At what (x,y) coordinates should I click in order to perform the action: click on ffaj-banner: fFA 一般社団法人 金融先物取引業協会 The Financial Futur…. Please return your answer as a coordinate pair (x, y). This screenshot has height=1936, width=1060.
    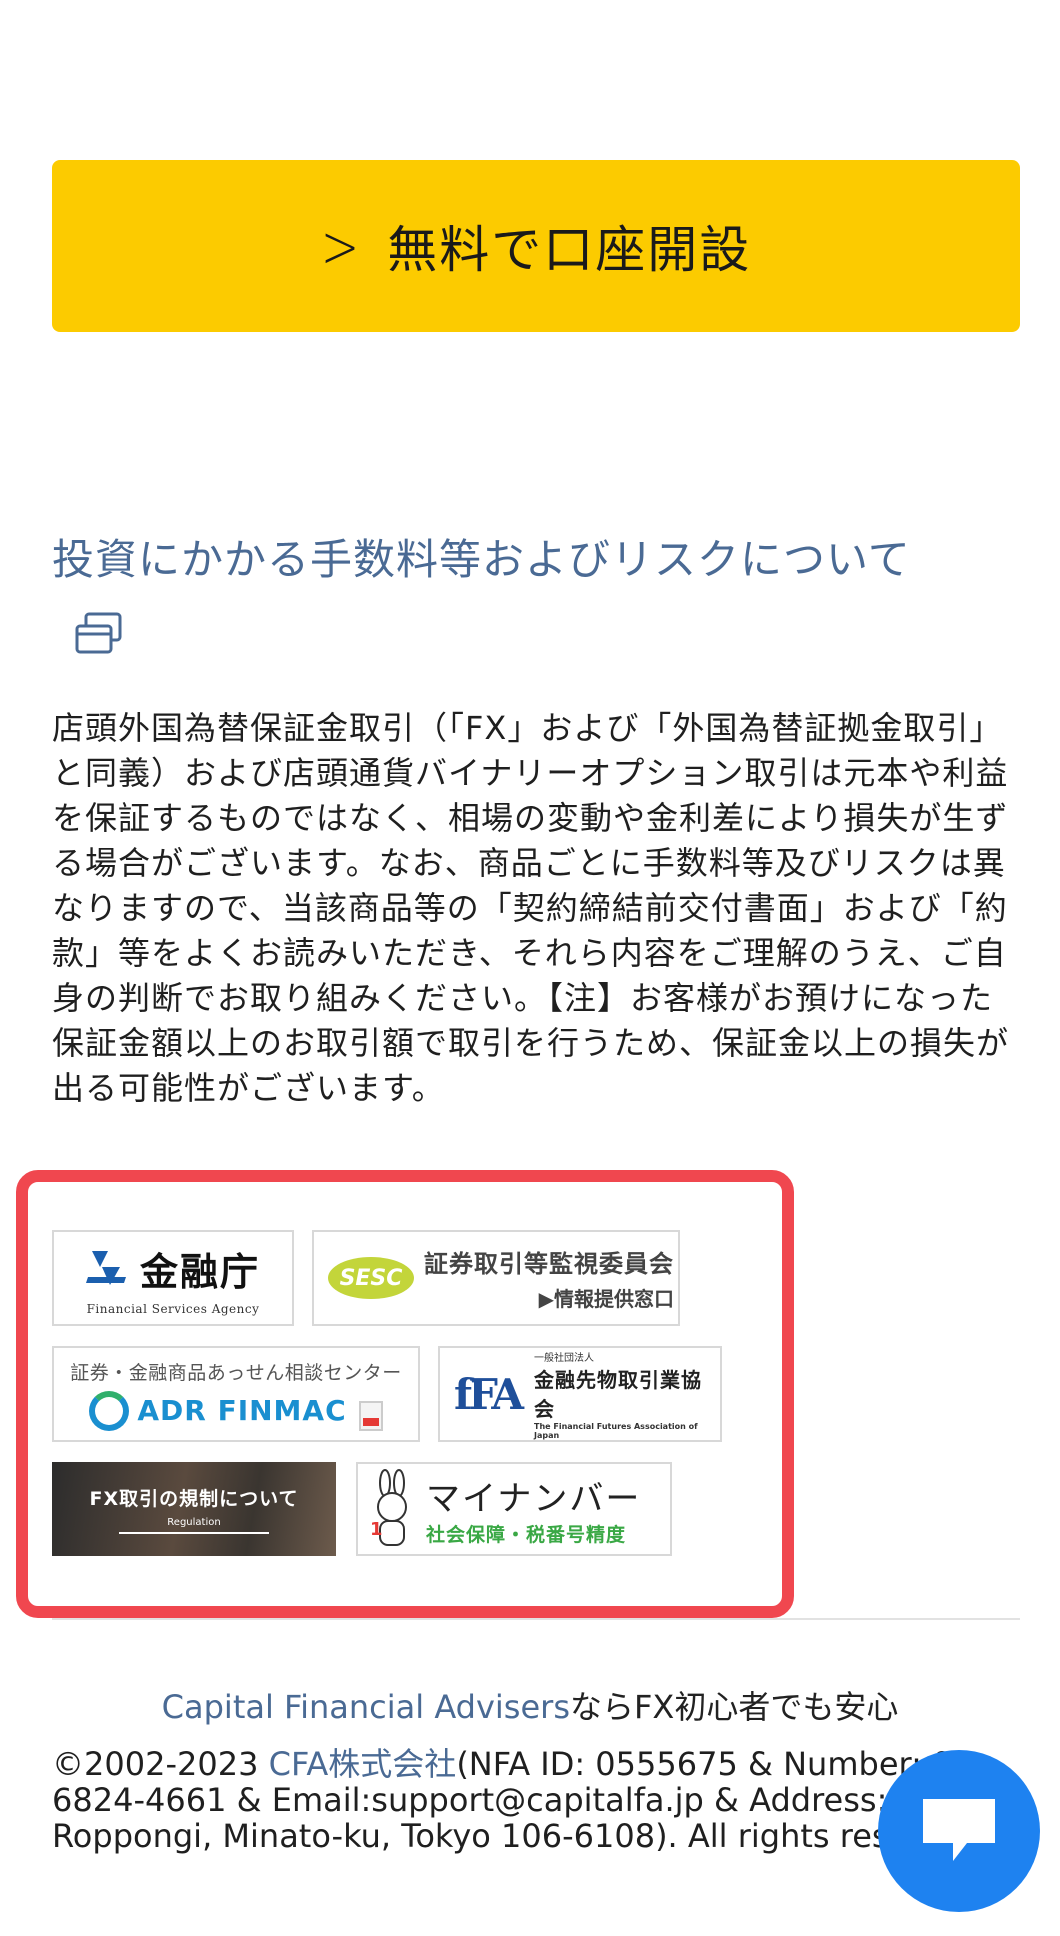
    Looking at the image, I should click on (580, 1394).